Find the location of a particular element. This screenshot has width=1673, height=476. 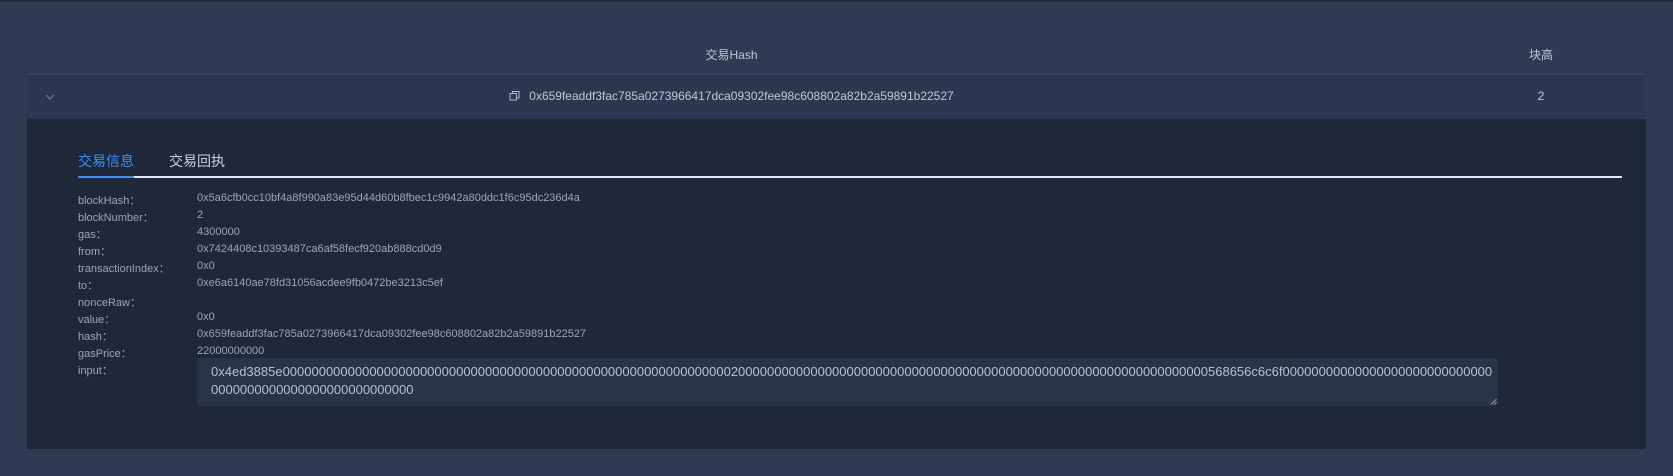

table-footer-spacer is located at coordinates (836, 461).